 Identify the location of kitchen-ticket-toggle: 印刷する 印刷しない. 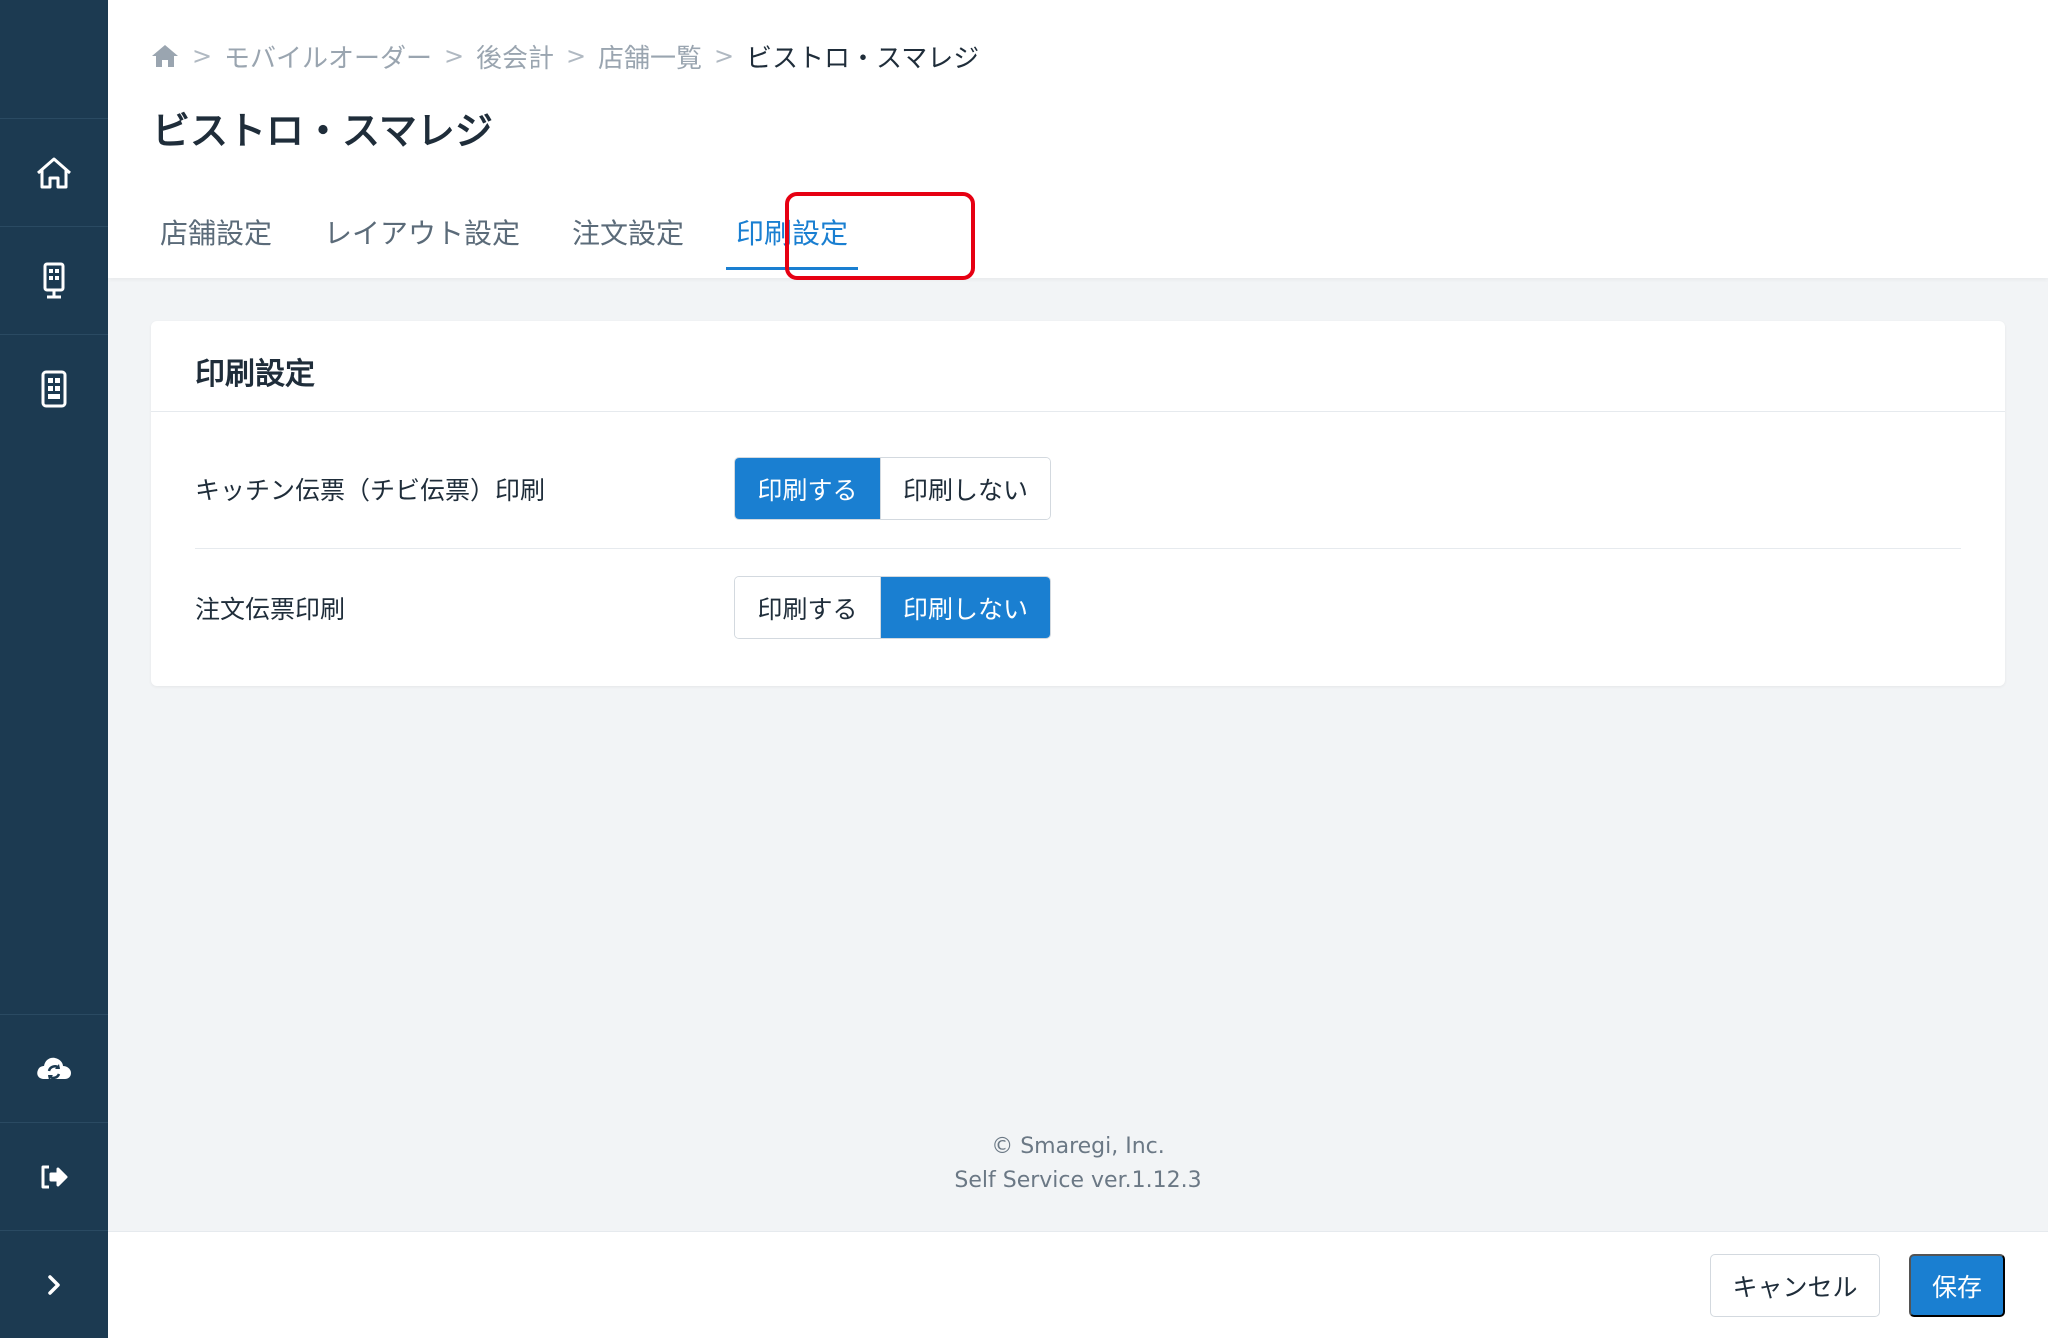
(892, 488).